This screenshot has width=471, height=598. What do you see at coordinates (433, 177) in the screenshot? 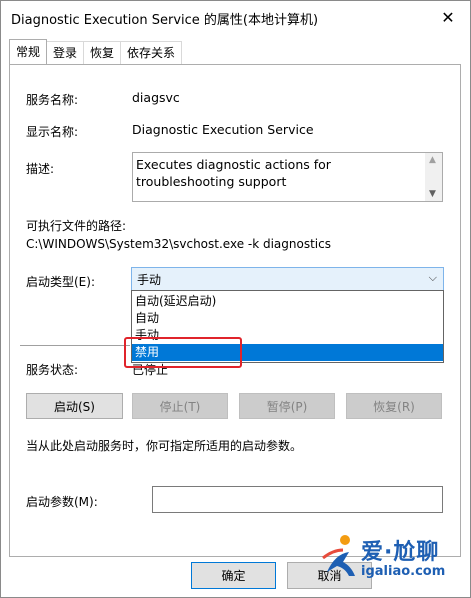
I see `description-scrollbar: ▲ ▼` at bounding box center [433, 177].